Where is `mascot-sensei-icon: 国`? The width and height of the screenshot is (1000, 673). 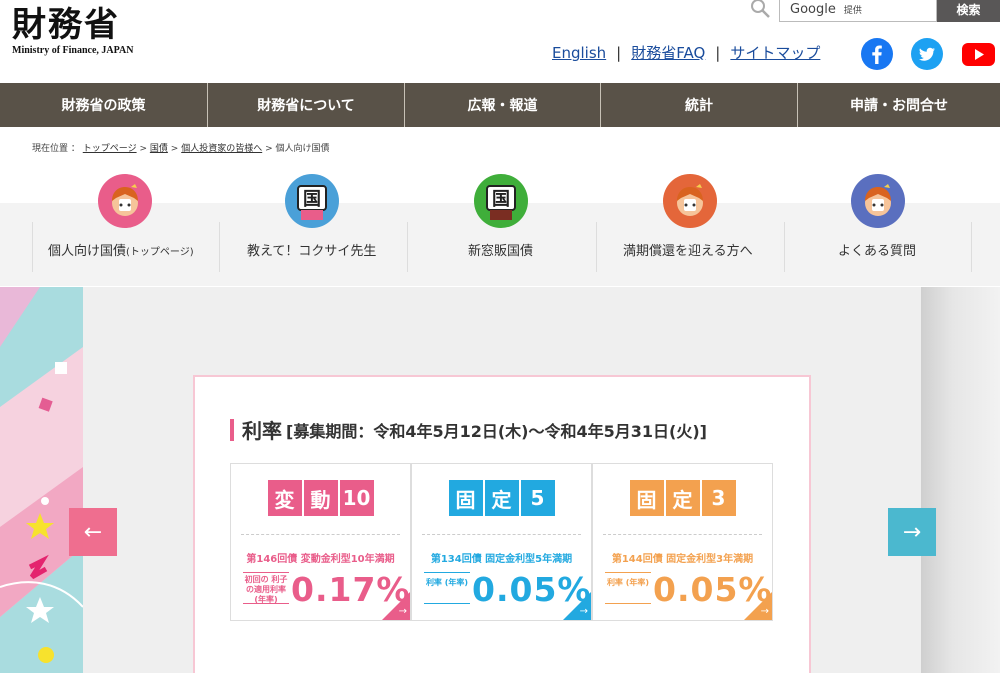 mascot-sensei-icon: 国 is located at coordinates (312, 201).